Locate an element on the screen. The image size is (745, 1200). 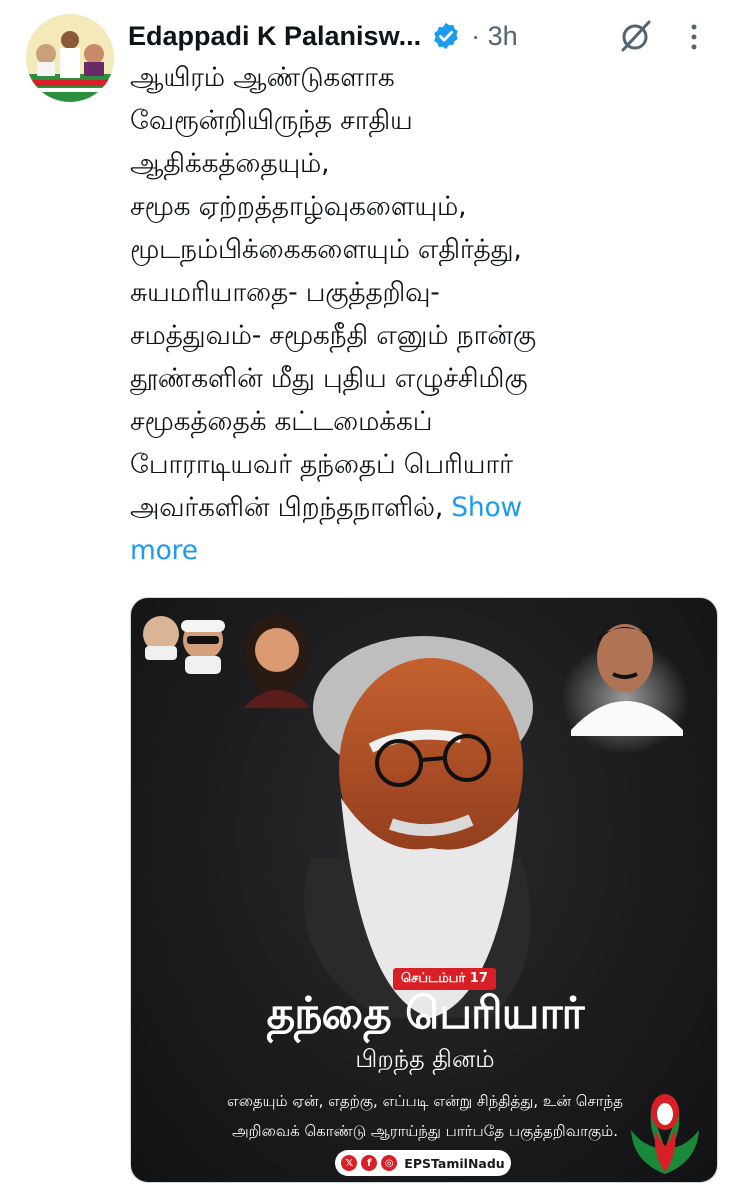
date-badge: செப்டம்பர் 17 is located at coordinates (444, 979).